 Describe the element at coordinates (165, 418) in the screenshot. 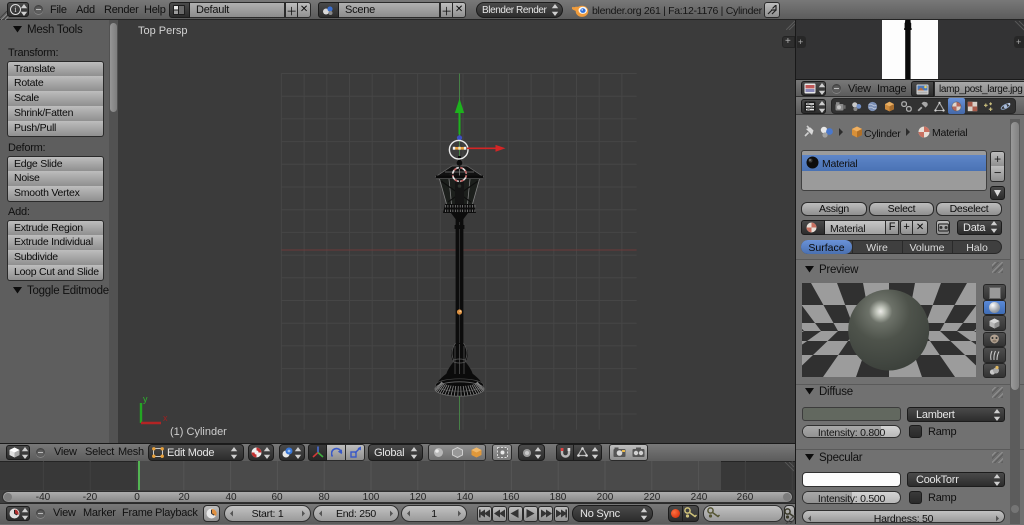

I see `svg-text: x` at that location.